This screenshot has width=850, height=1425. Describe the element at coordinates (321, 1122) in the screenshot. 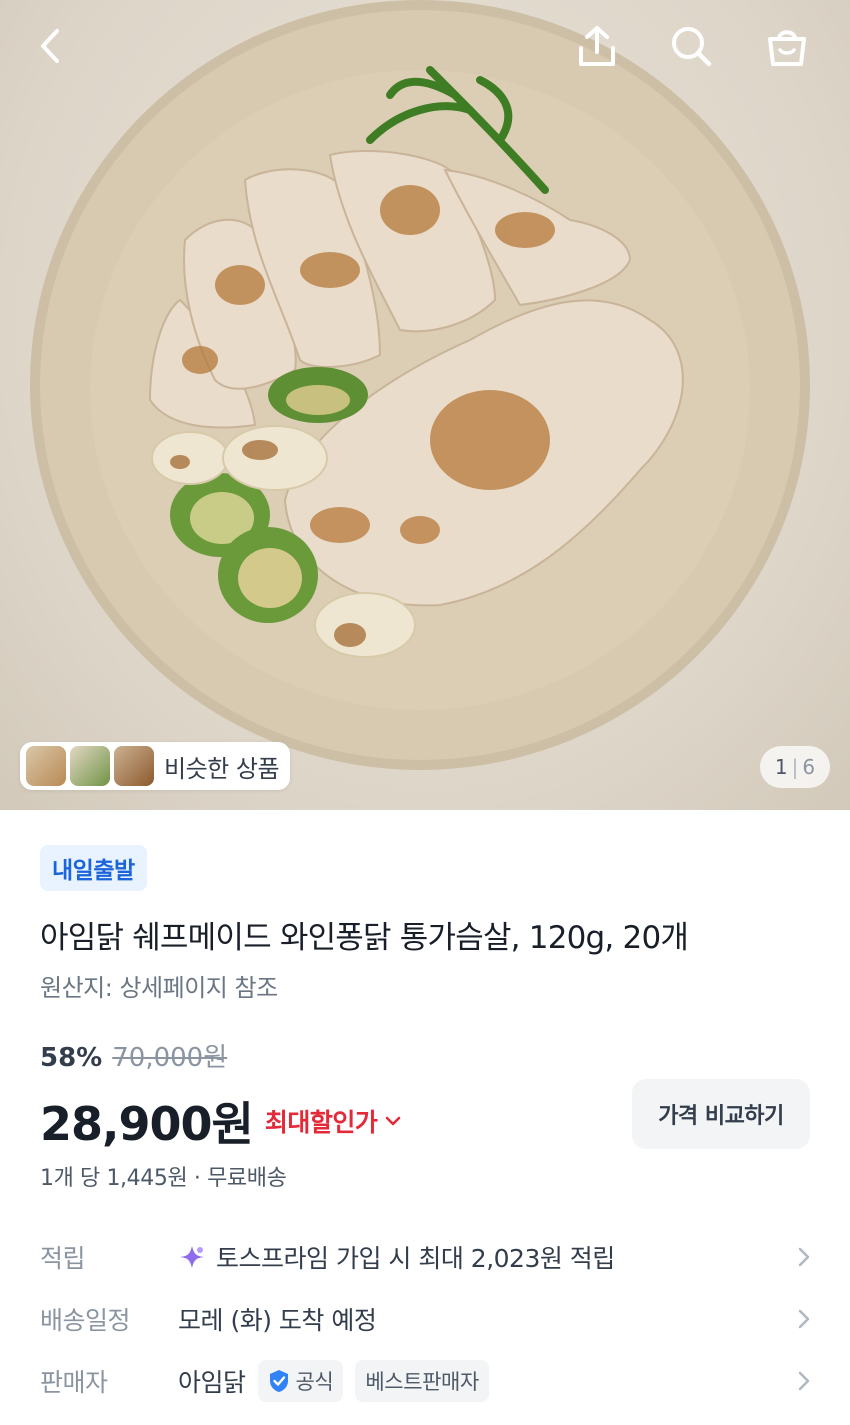

I see `max-discount-label: 최대할인가` at that location.